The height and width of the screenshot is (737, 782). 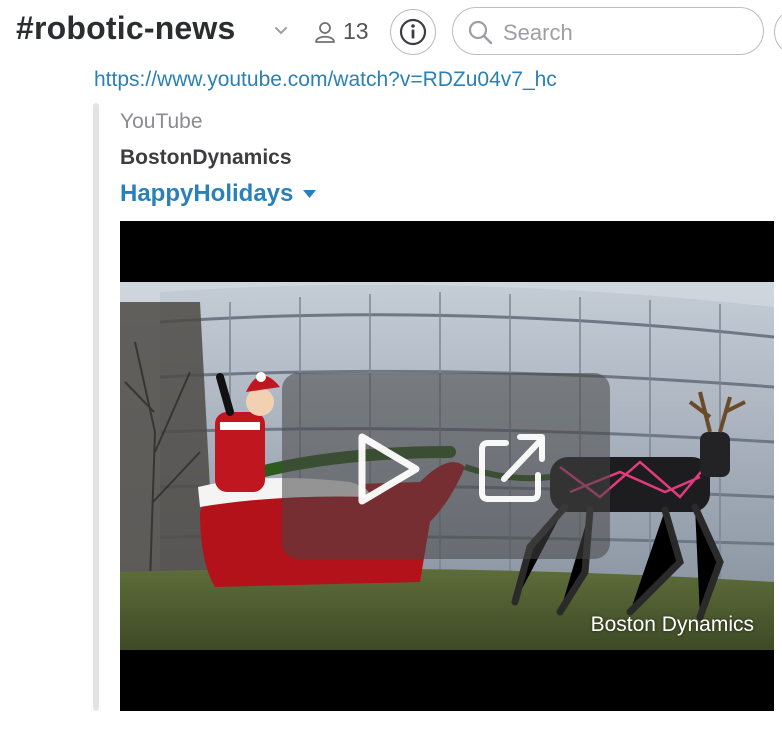 What do you see at coordinates (325, 32) in the screenshot?
I see `member-icon` at bounding box center [325, 32].